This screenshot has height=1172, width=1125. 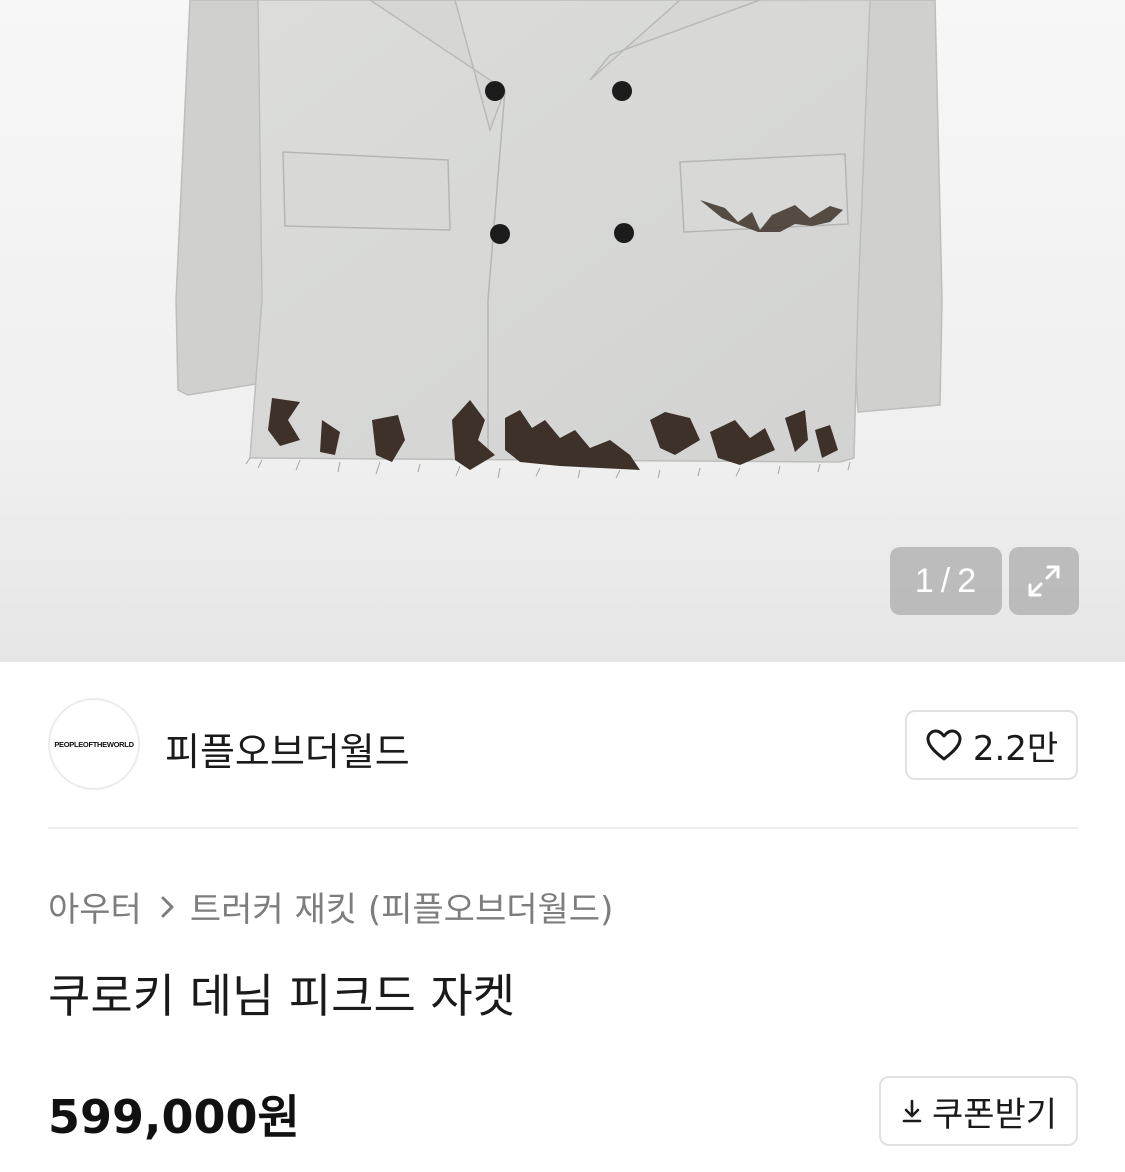 What do you see at coordinates (924, 580) in the screenshot?
I see `image-counter-current: 1` at bounding box center [924, 580].